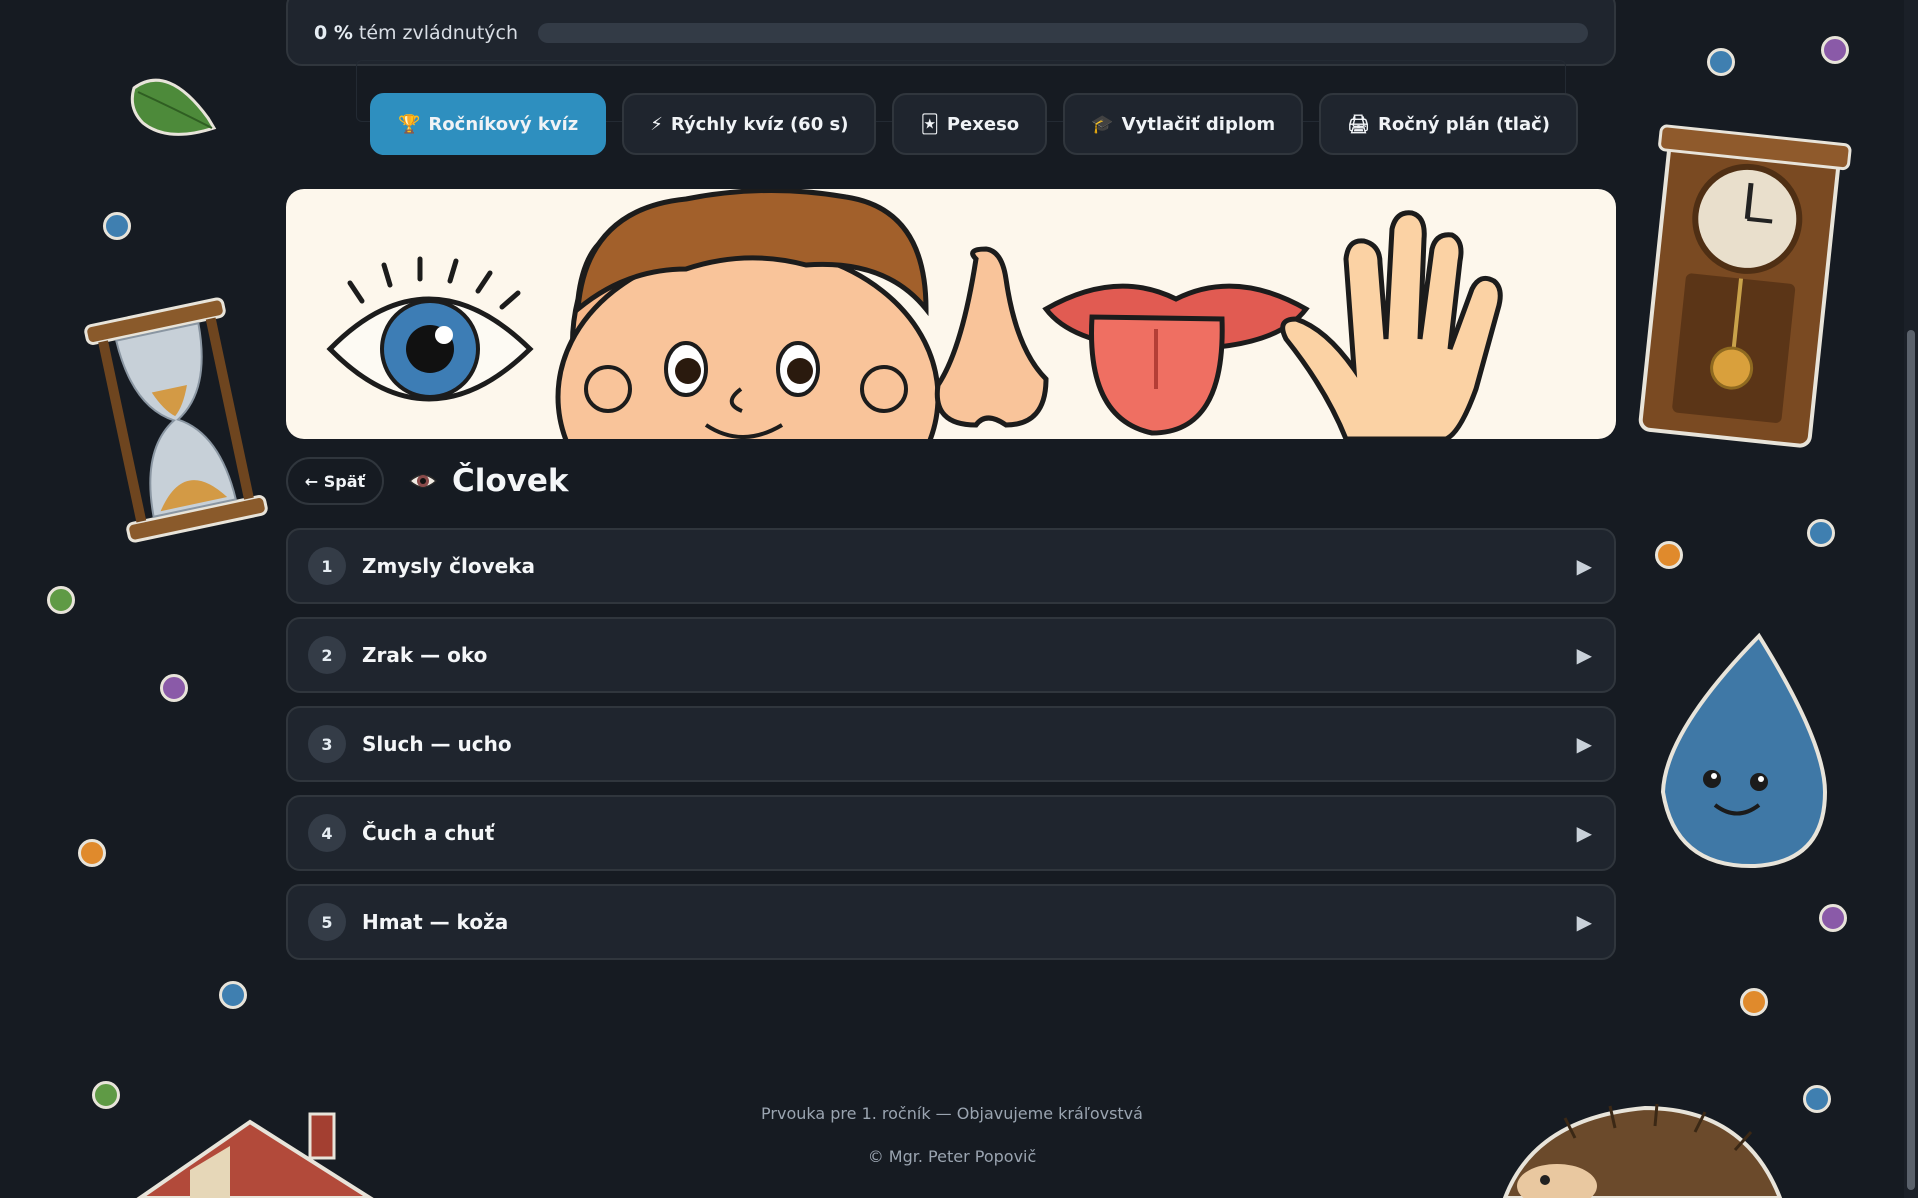  I want to click on quick-quiz-button: ⚡ Rýchly kvíz (60 s), so click(749, 124).